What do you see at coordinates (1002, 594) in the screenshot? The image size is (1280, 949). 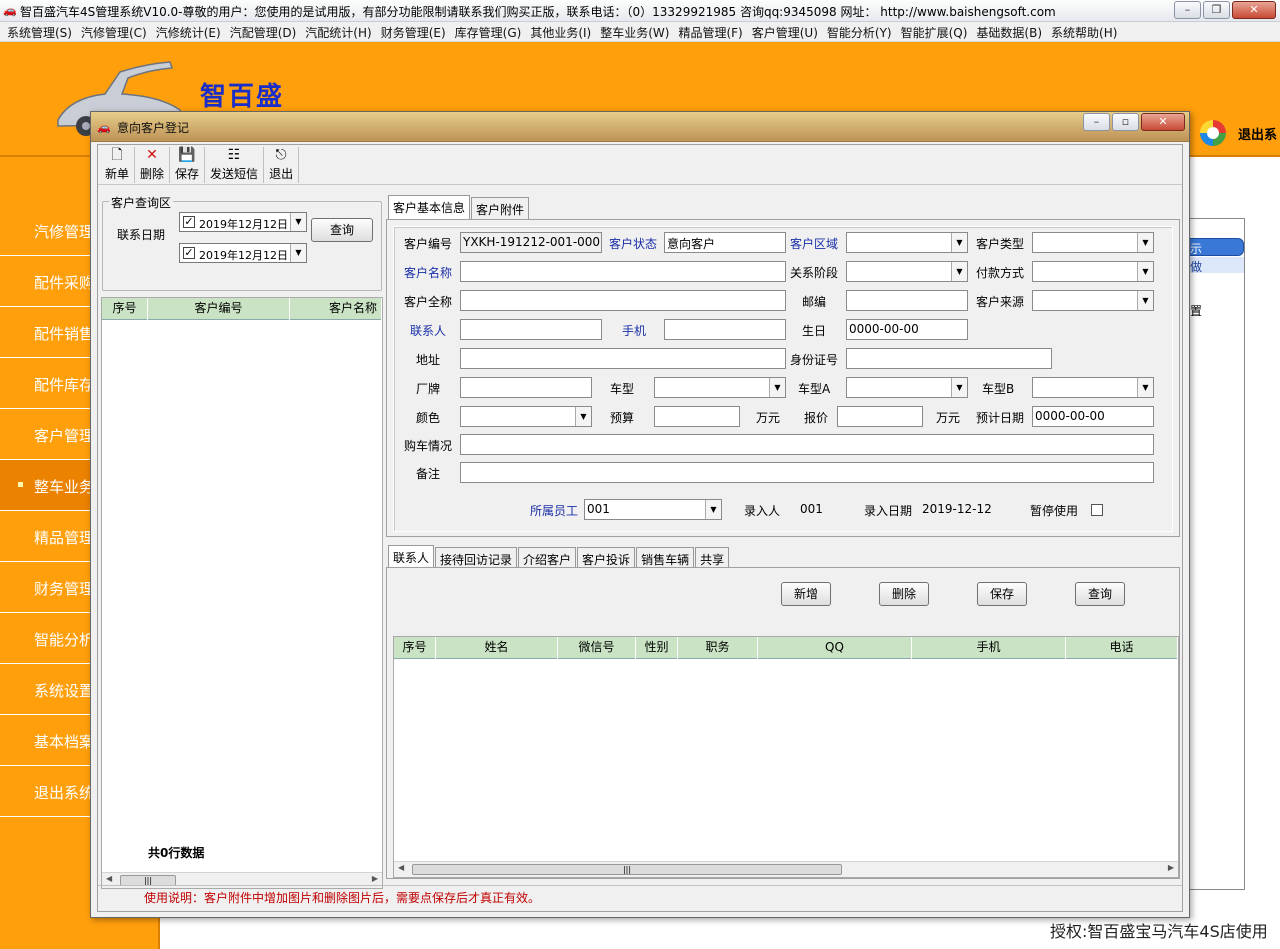 I see `save-contact-button: 保存` at bounding box center [1002, 594].